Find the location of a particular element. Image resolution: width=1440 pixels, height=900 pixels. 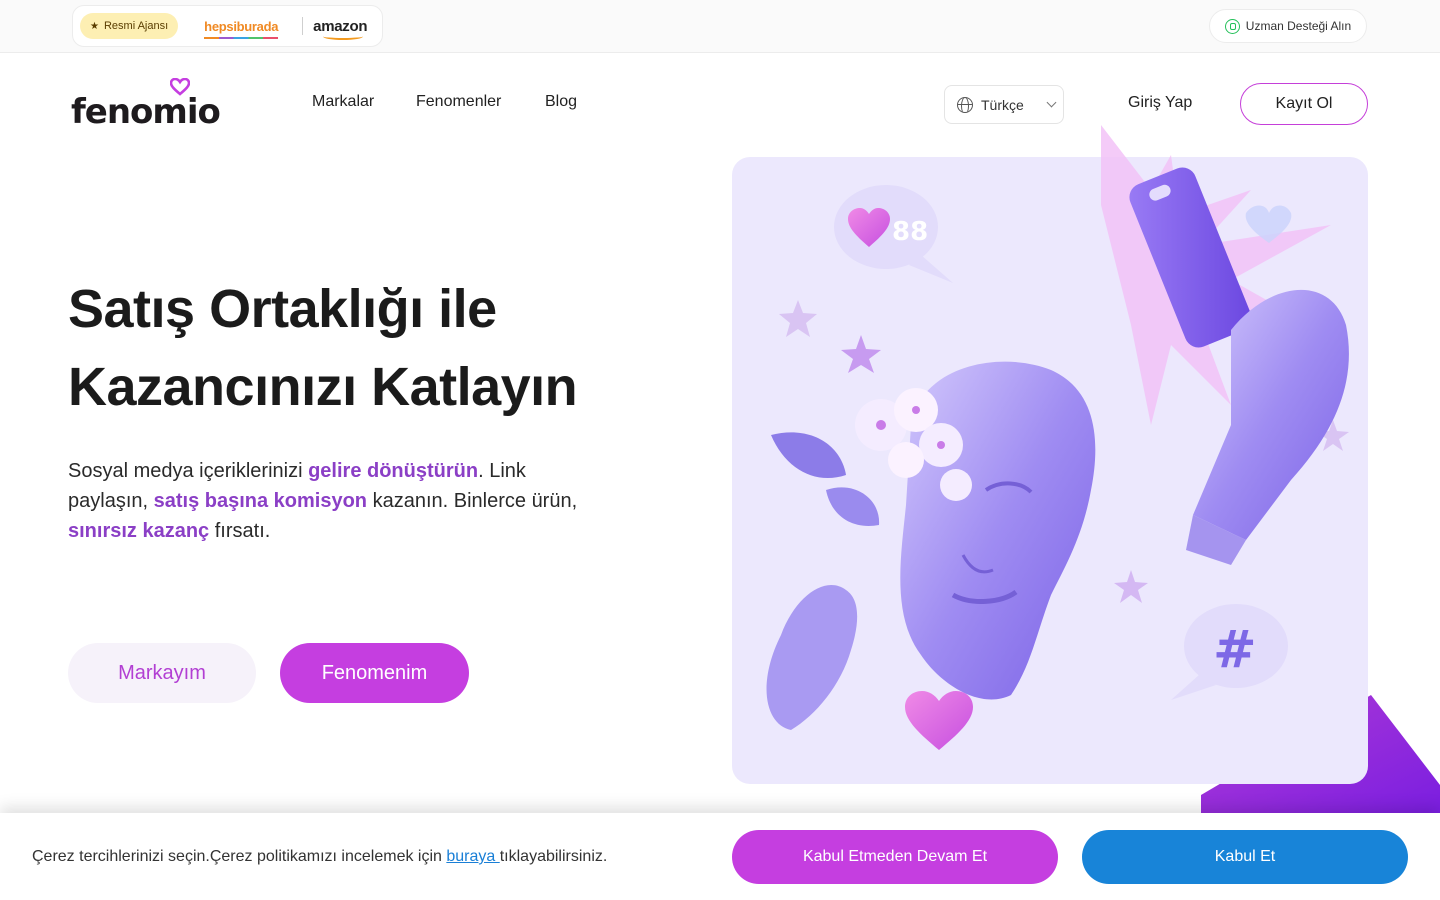

hashtag-icon: # is located at coordinates (1235, 650).